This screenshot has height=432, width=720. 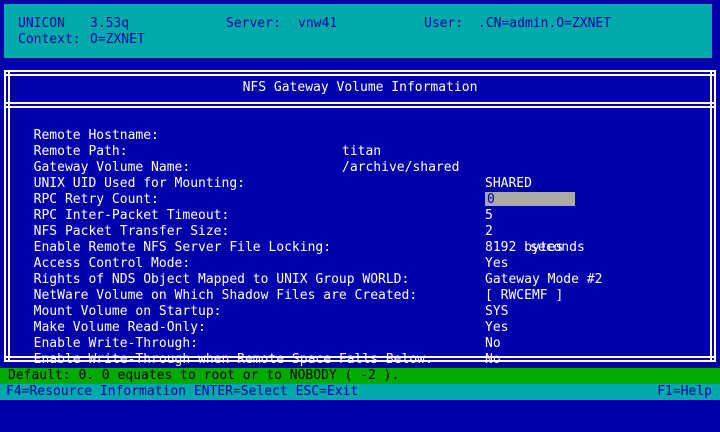 I want to click on field-access-control-mode: Access Control Mode: Gateway Mode #2, so click(x=310, y=263).